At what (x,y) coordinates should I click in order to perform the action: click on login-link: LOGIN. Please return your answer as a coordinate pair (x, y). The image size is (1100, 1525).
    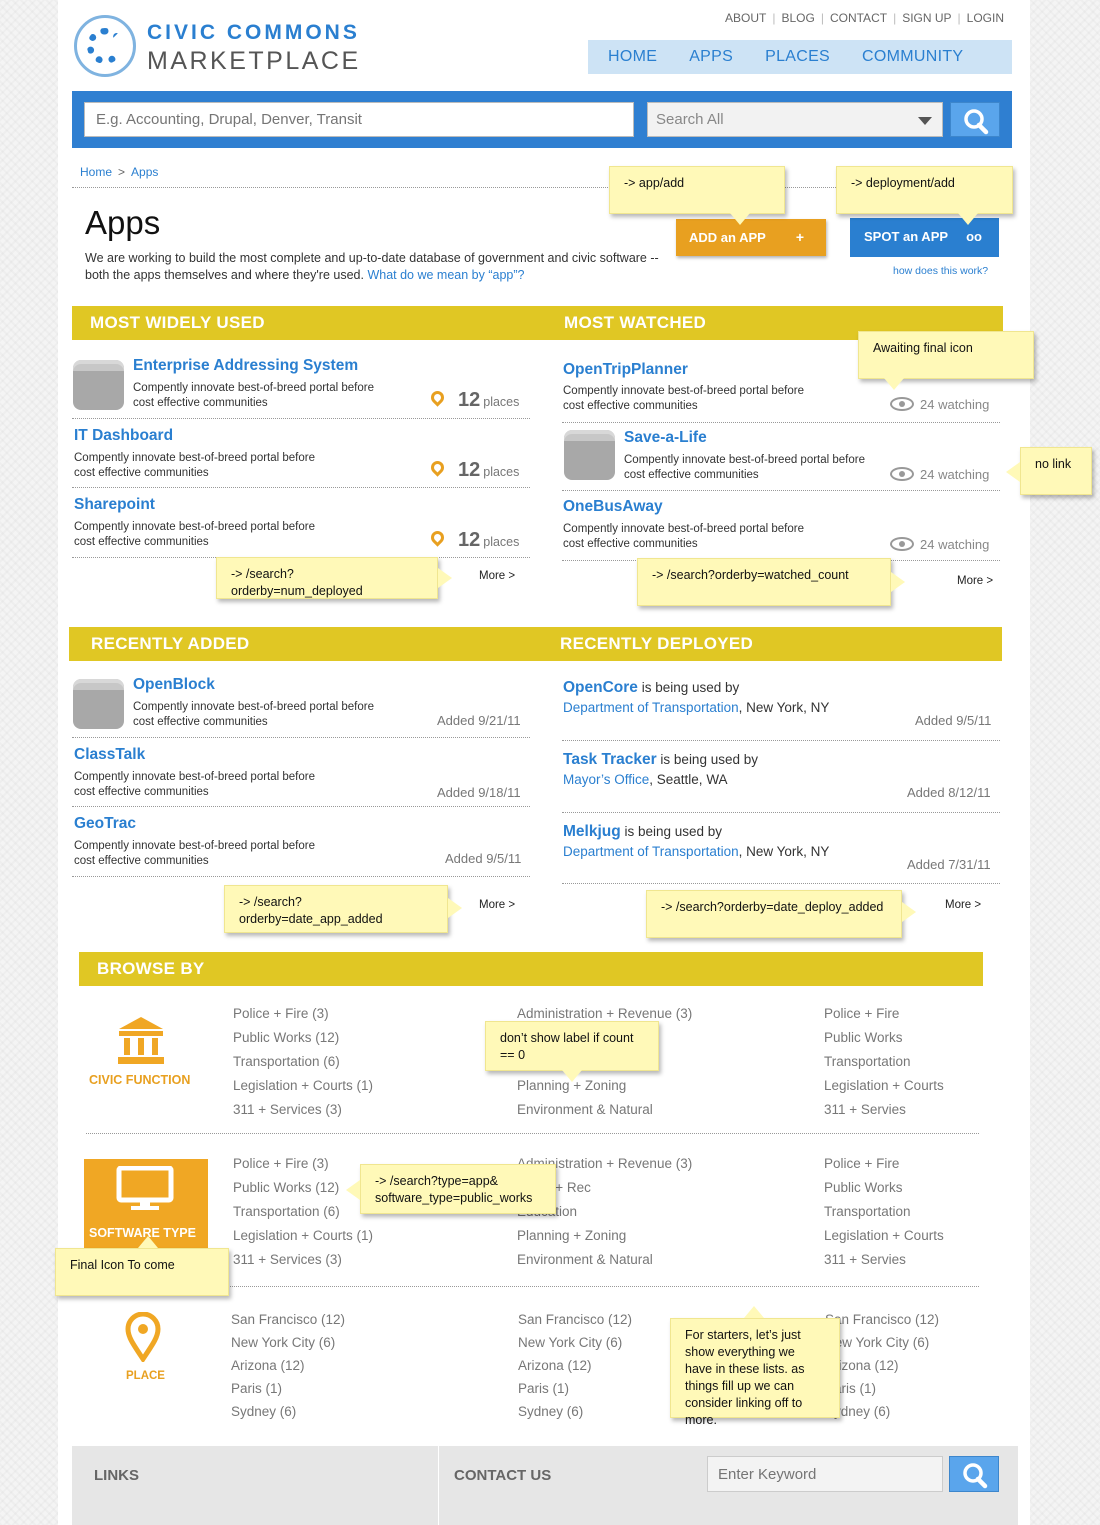
    Looking at the image, I should click on (985, 18).